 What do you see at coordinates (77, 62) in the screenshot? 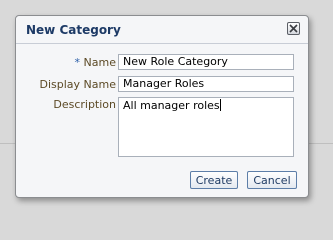
I see `required-marker: *` at bounding box center [77, 62].